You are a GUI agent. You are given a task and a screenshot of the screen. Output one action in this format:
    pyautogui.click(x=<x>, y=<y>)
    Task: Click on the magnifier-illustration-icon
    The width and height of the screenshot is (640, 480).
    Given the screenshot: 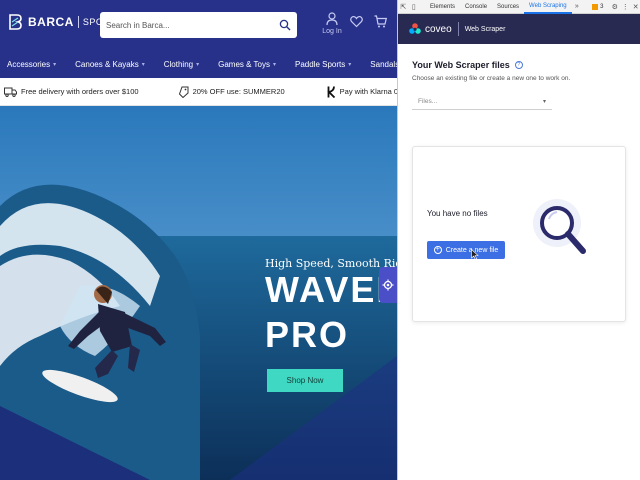 What is the action you would take?
    pyautogui.click(x=559, y=226)
    